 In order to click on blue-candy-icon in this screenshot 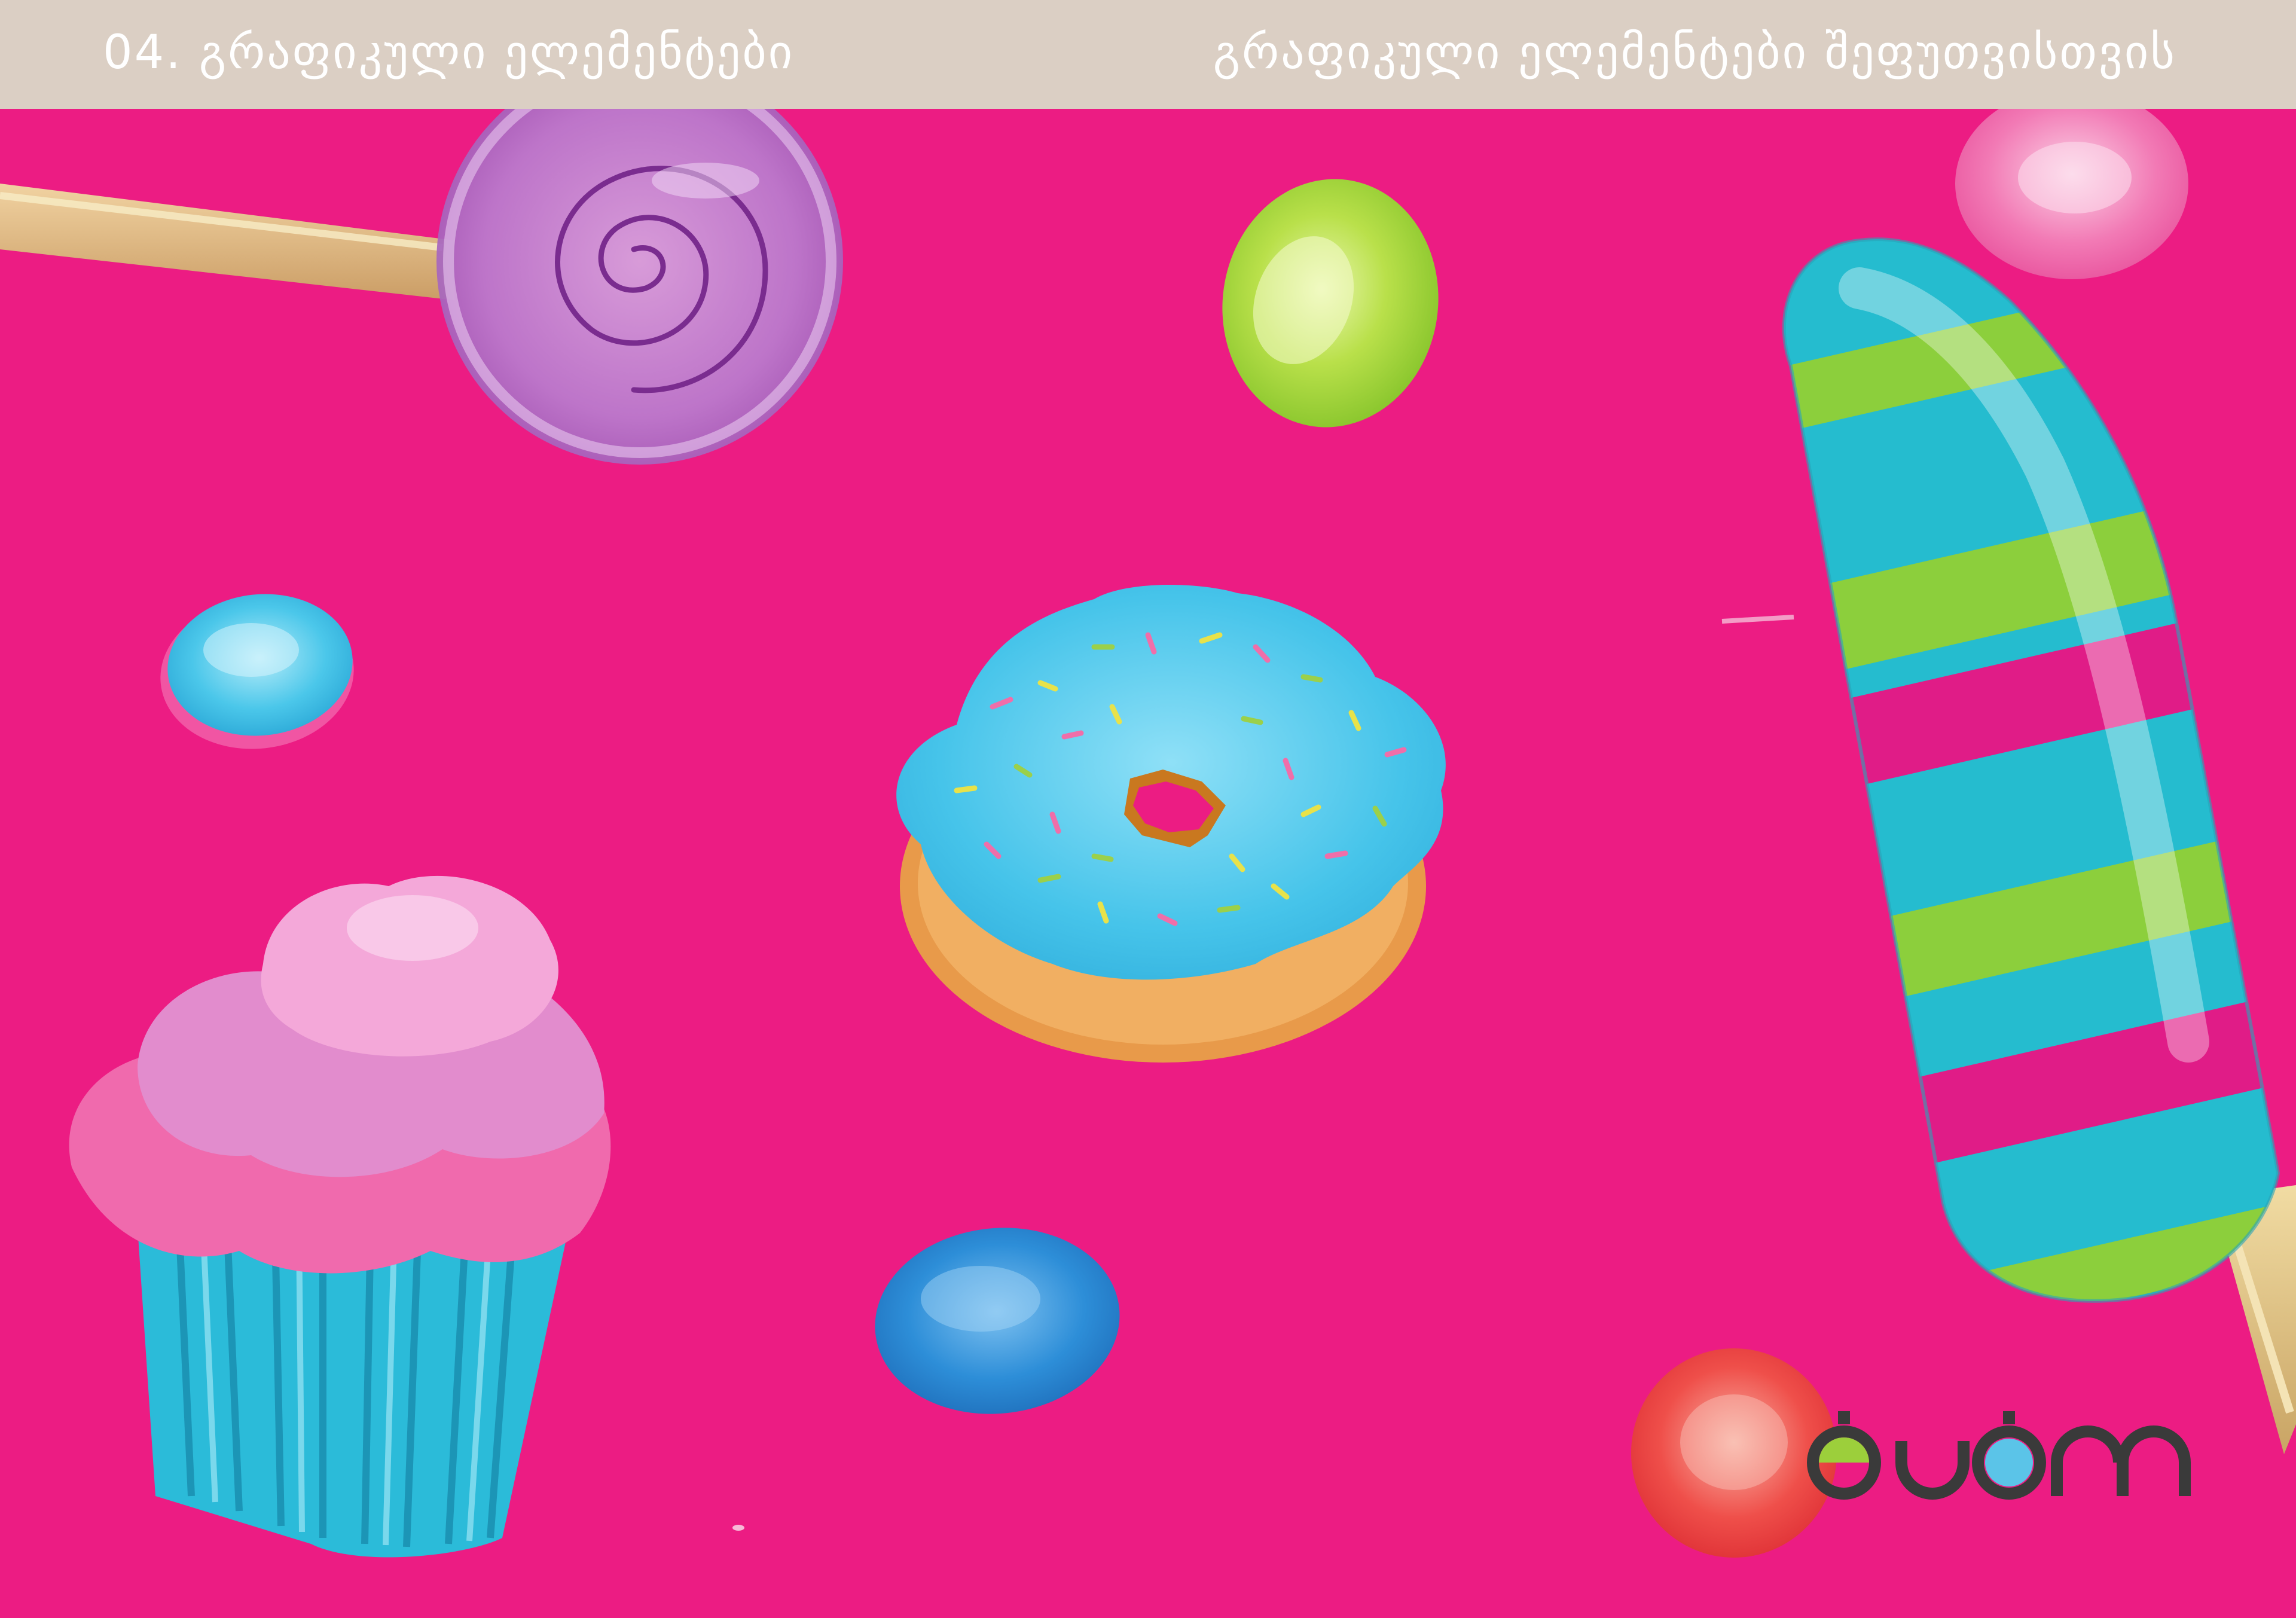, I will do `click(257, 671)`.